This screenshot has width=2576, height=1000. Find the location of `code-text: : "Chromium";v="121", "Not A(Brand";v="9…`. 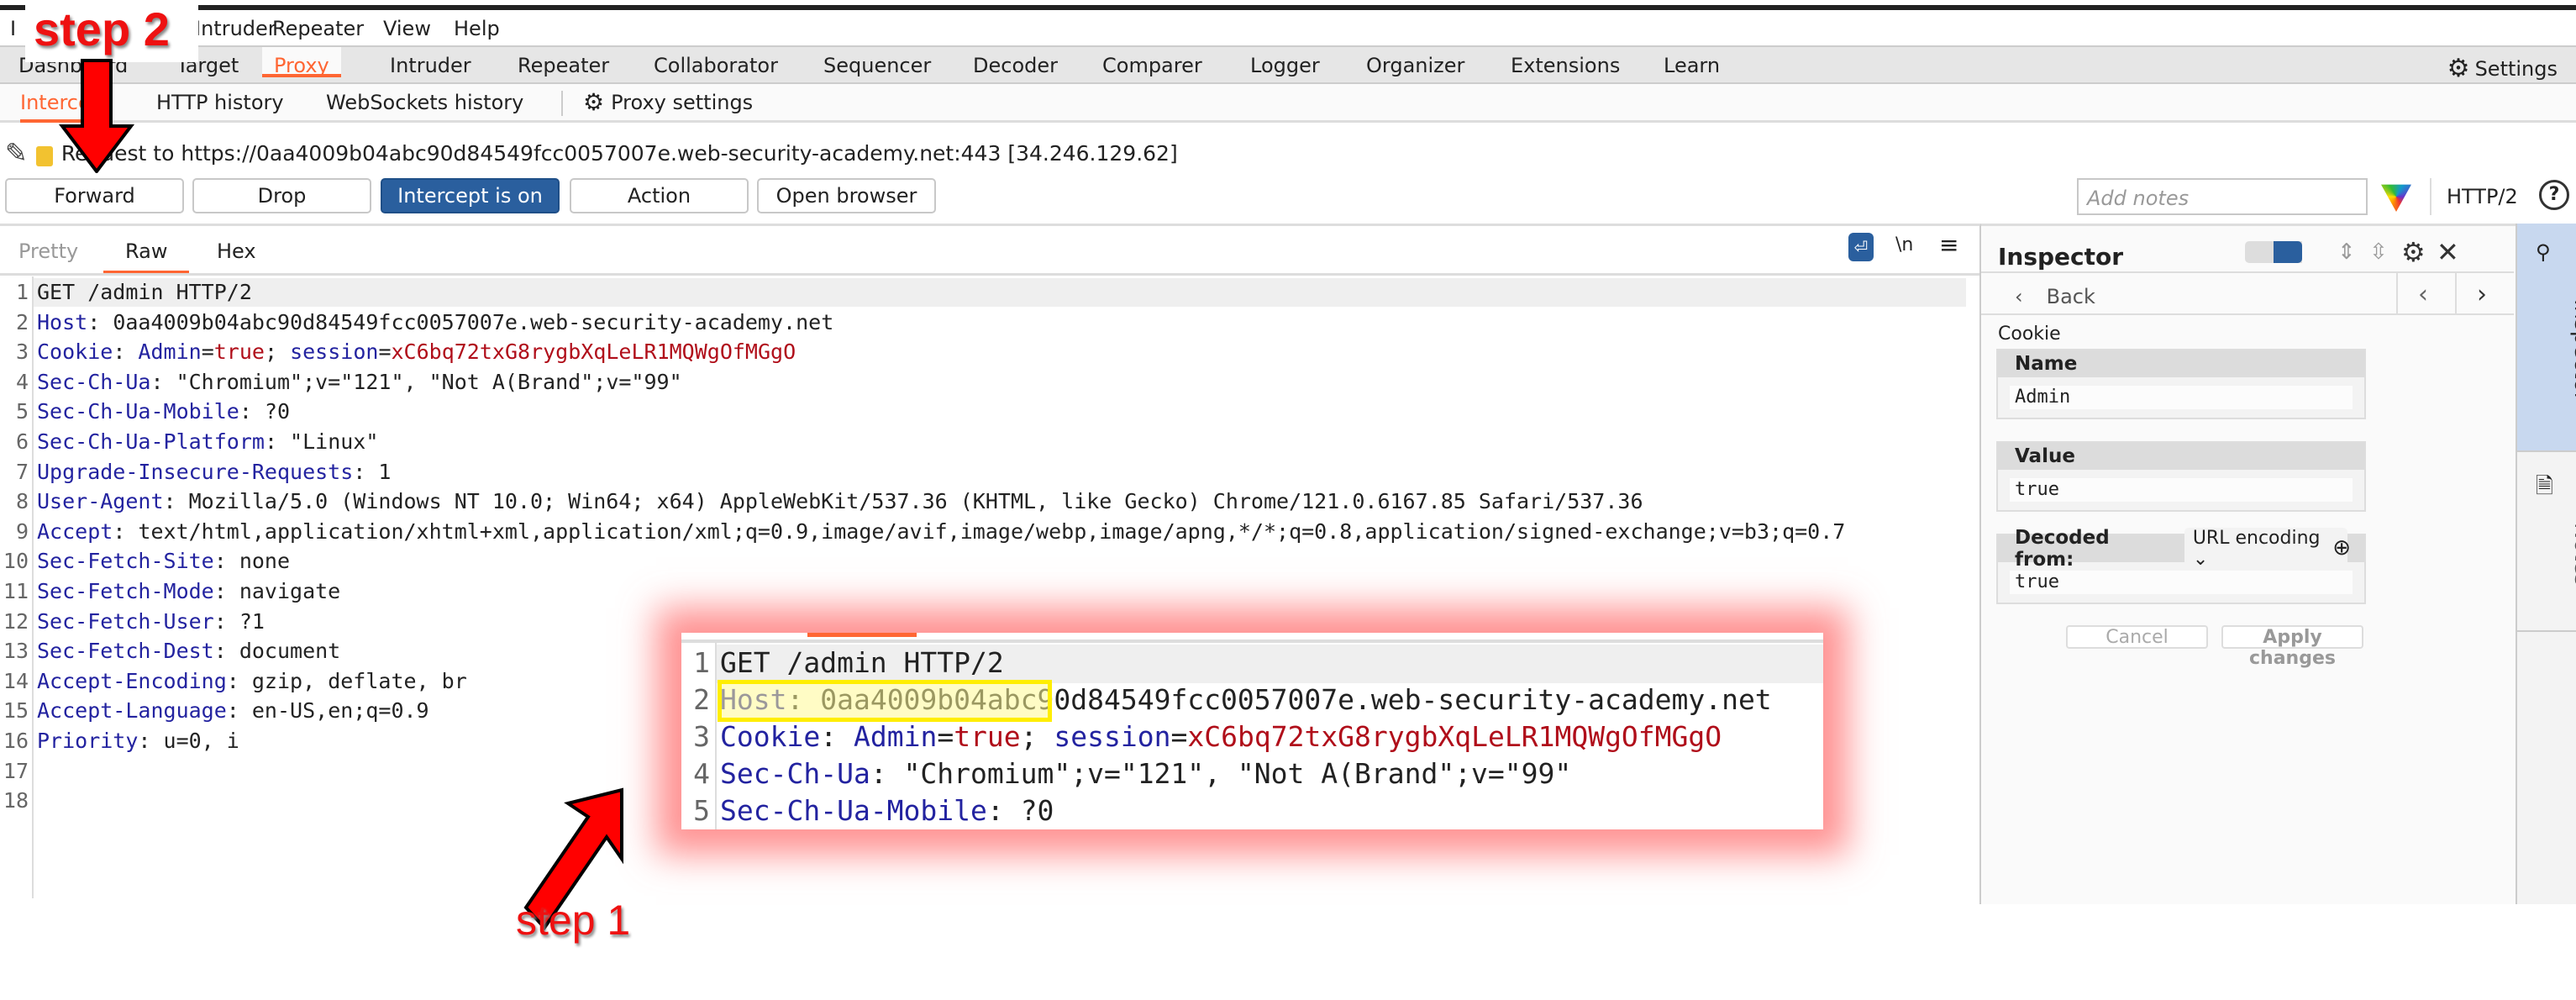

code-text: : "Chromium";v="121", "Not A(Brand";v="9… is located at coordinates (1221, 773).